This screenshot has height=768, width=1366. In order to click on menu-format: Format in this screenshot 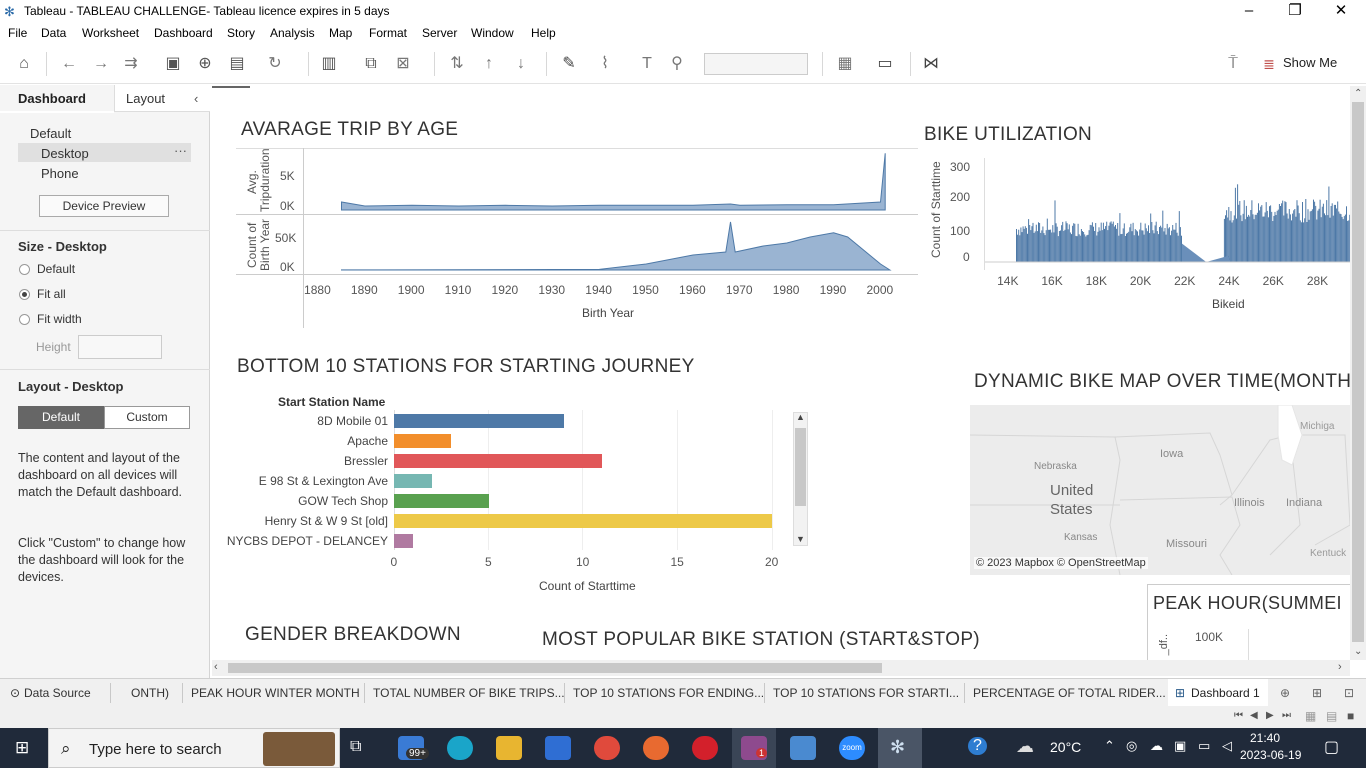, I will do `click(388, 33)`.